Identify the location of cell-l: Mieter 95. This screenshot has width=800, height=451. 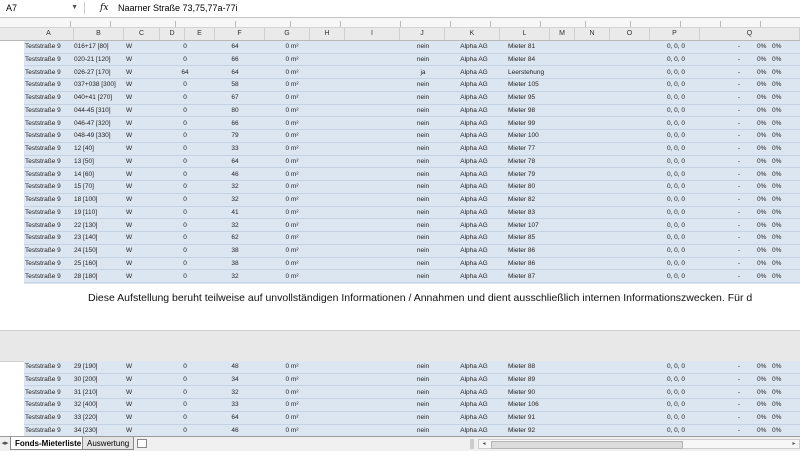
(521, 98).